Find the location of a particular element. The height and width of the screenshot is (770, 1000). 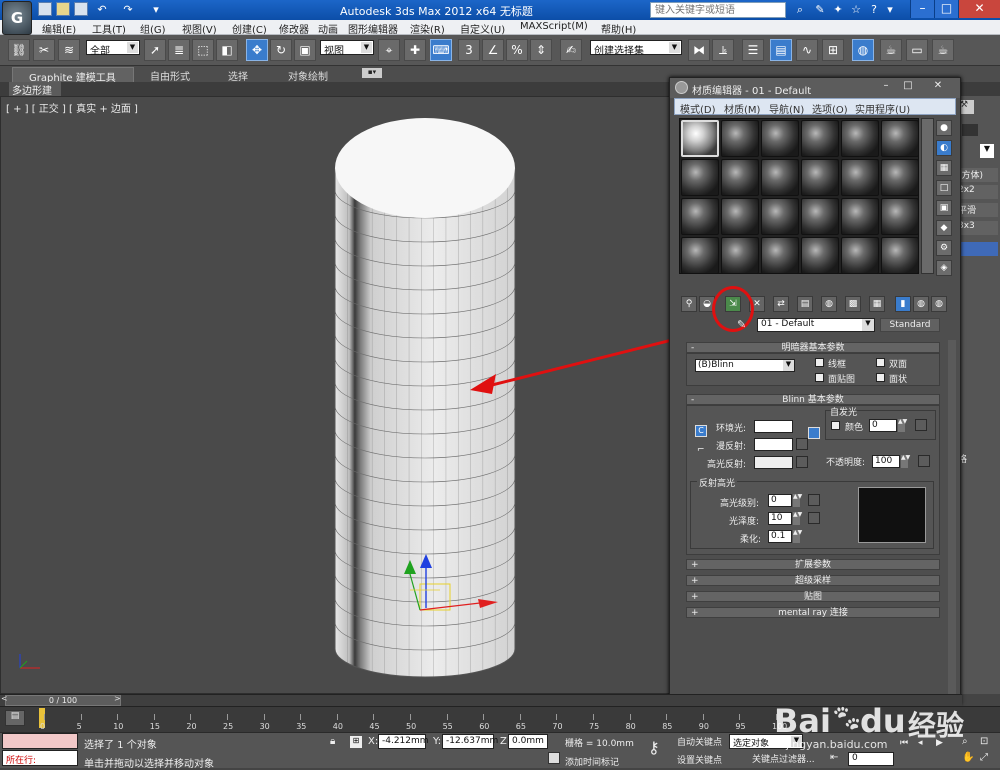

mat-menu-options: 选项(O) is located at coordinates (830, 108).